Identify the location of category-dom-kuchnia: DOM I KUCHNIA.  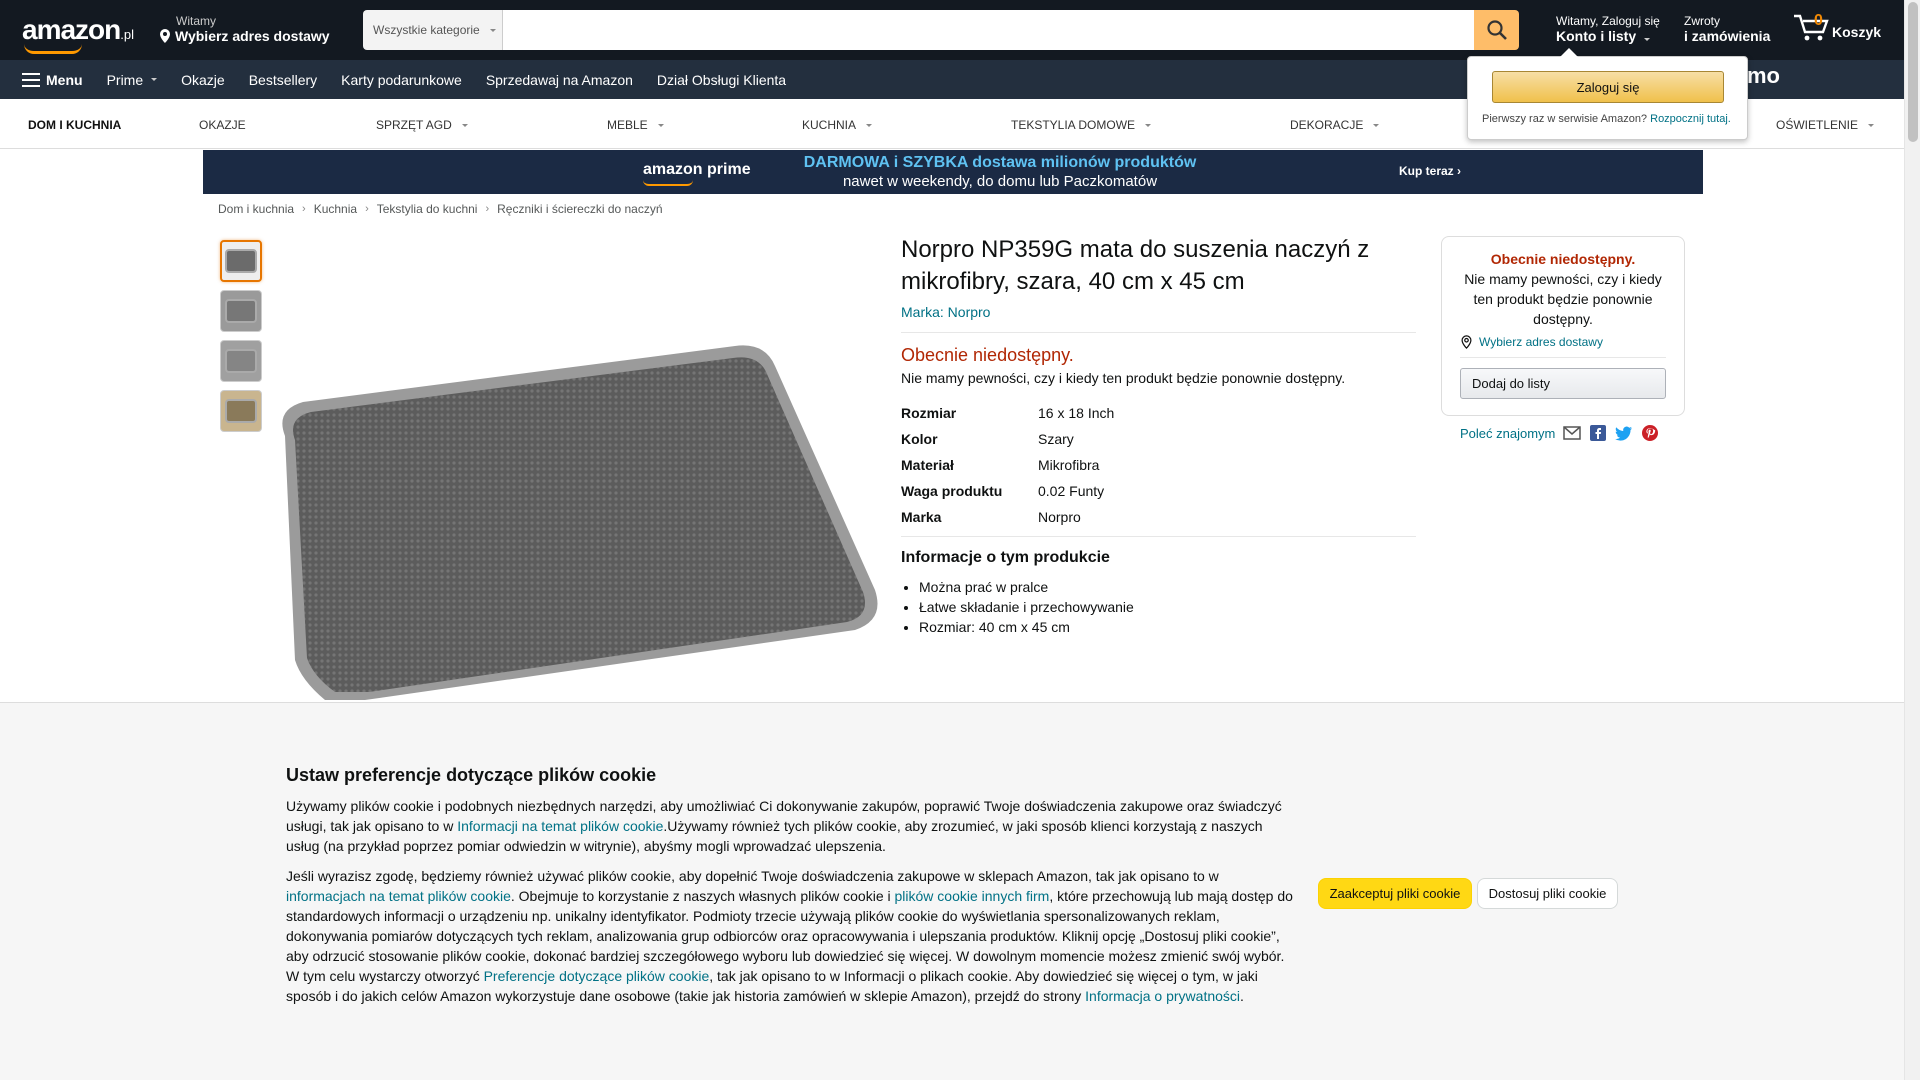
(74, 125).